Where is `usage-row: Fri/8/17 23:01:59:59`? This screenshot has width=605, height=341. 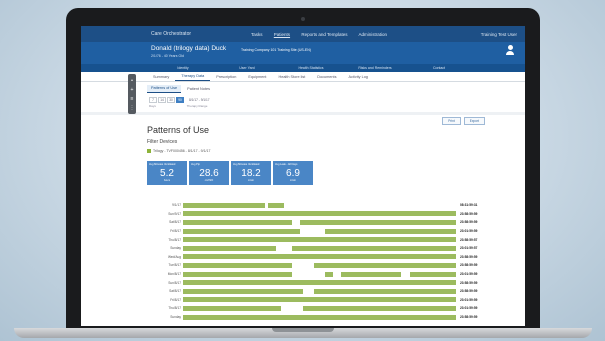
usage-row: Fri/8/17 23:01:59:59 is located at coordinates (336, 231).